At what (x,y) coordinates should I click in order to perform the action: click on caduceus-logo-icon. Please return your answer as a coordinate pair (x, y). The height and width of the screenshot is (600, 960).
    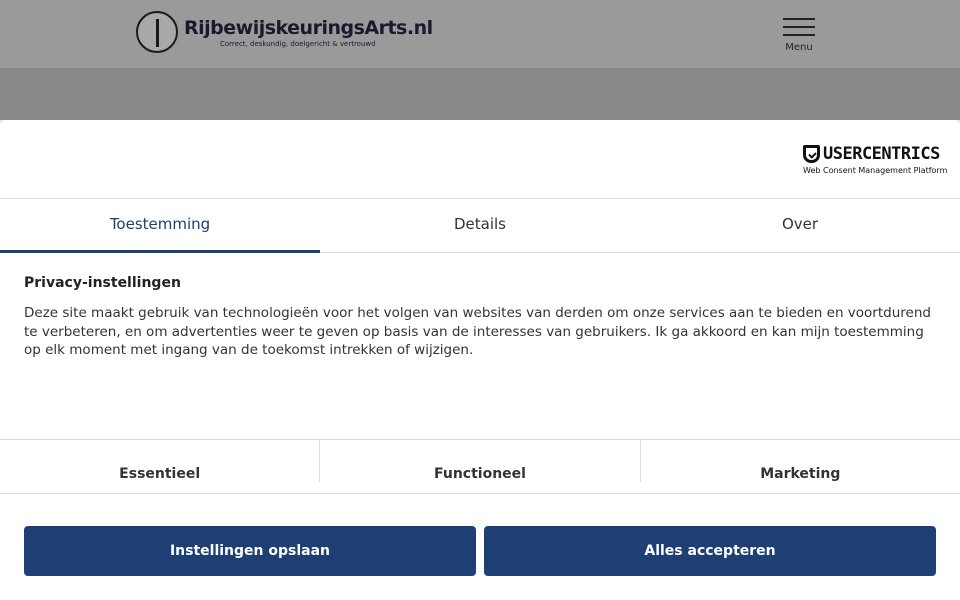
    Looking at the image, I should click on (157, 32).